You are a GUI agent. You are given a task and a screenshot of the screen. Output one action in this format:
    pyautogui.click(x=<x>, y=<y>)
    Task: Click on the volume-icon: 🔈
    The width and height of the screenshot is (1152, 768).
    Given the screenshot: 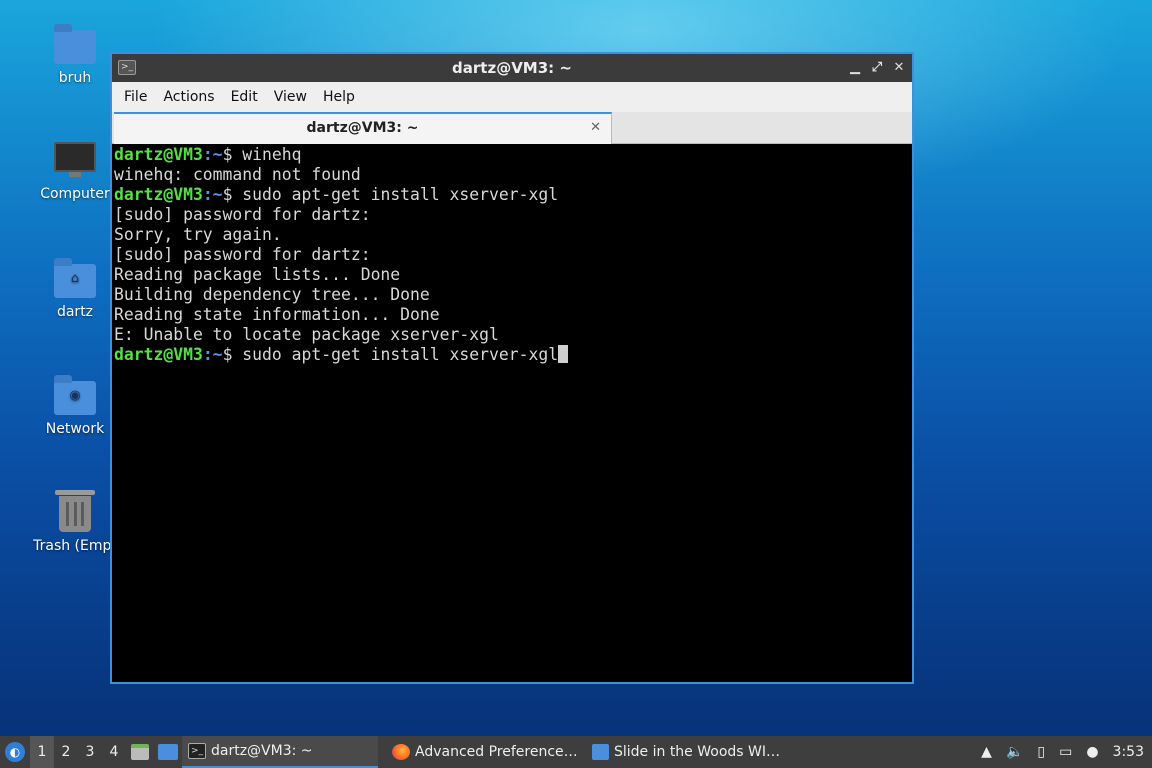 What is the action you would take?
    pyautogui.click(x=1014, y=752)
    